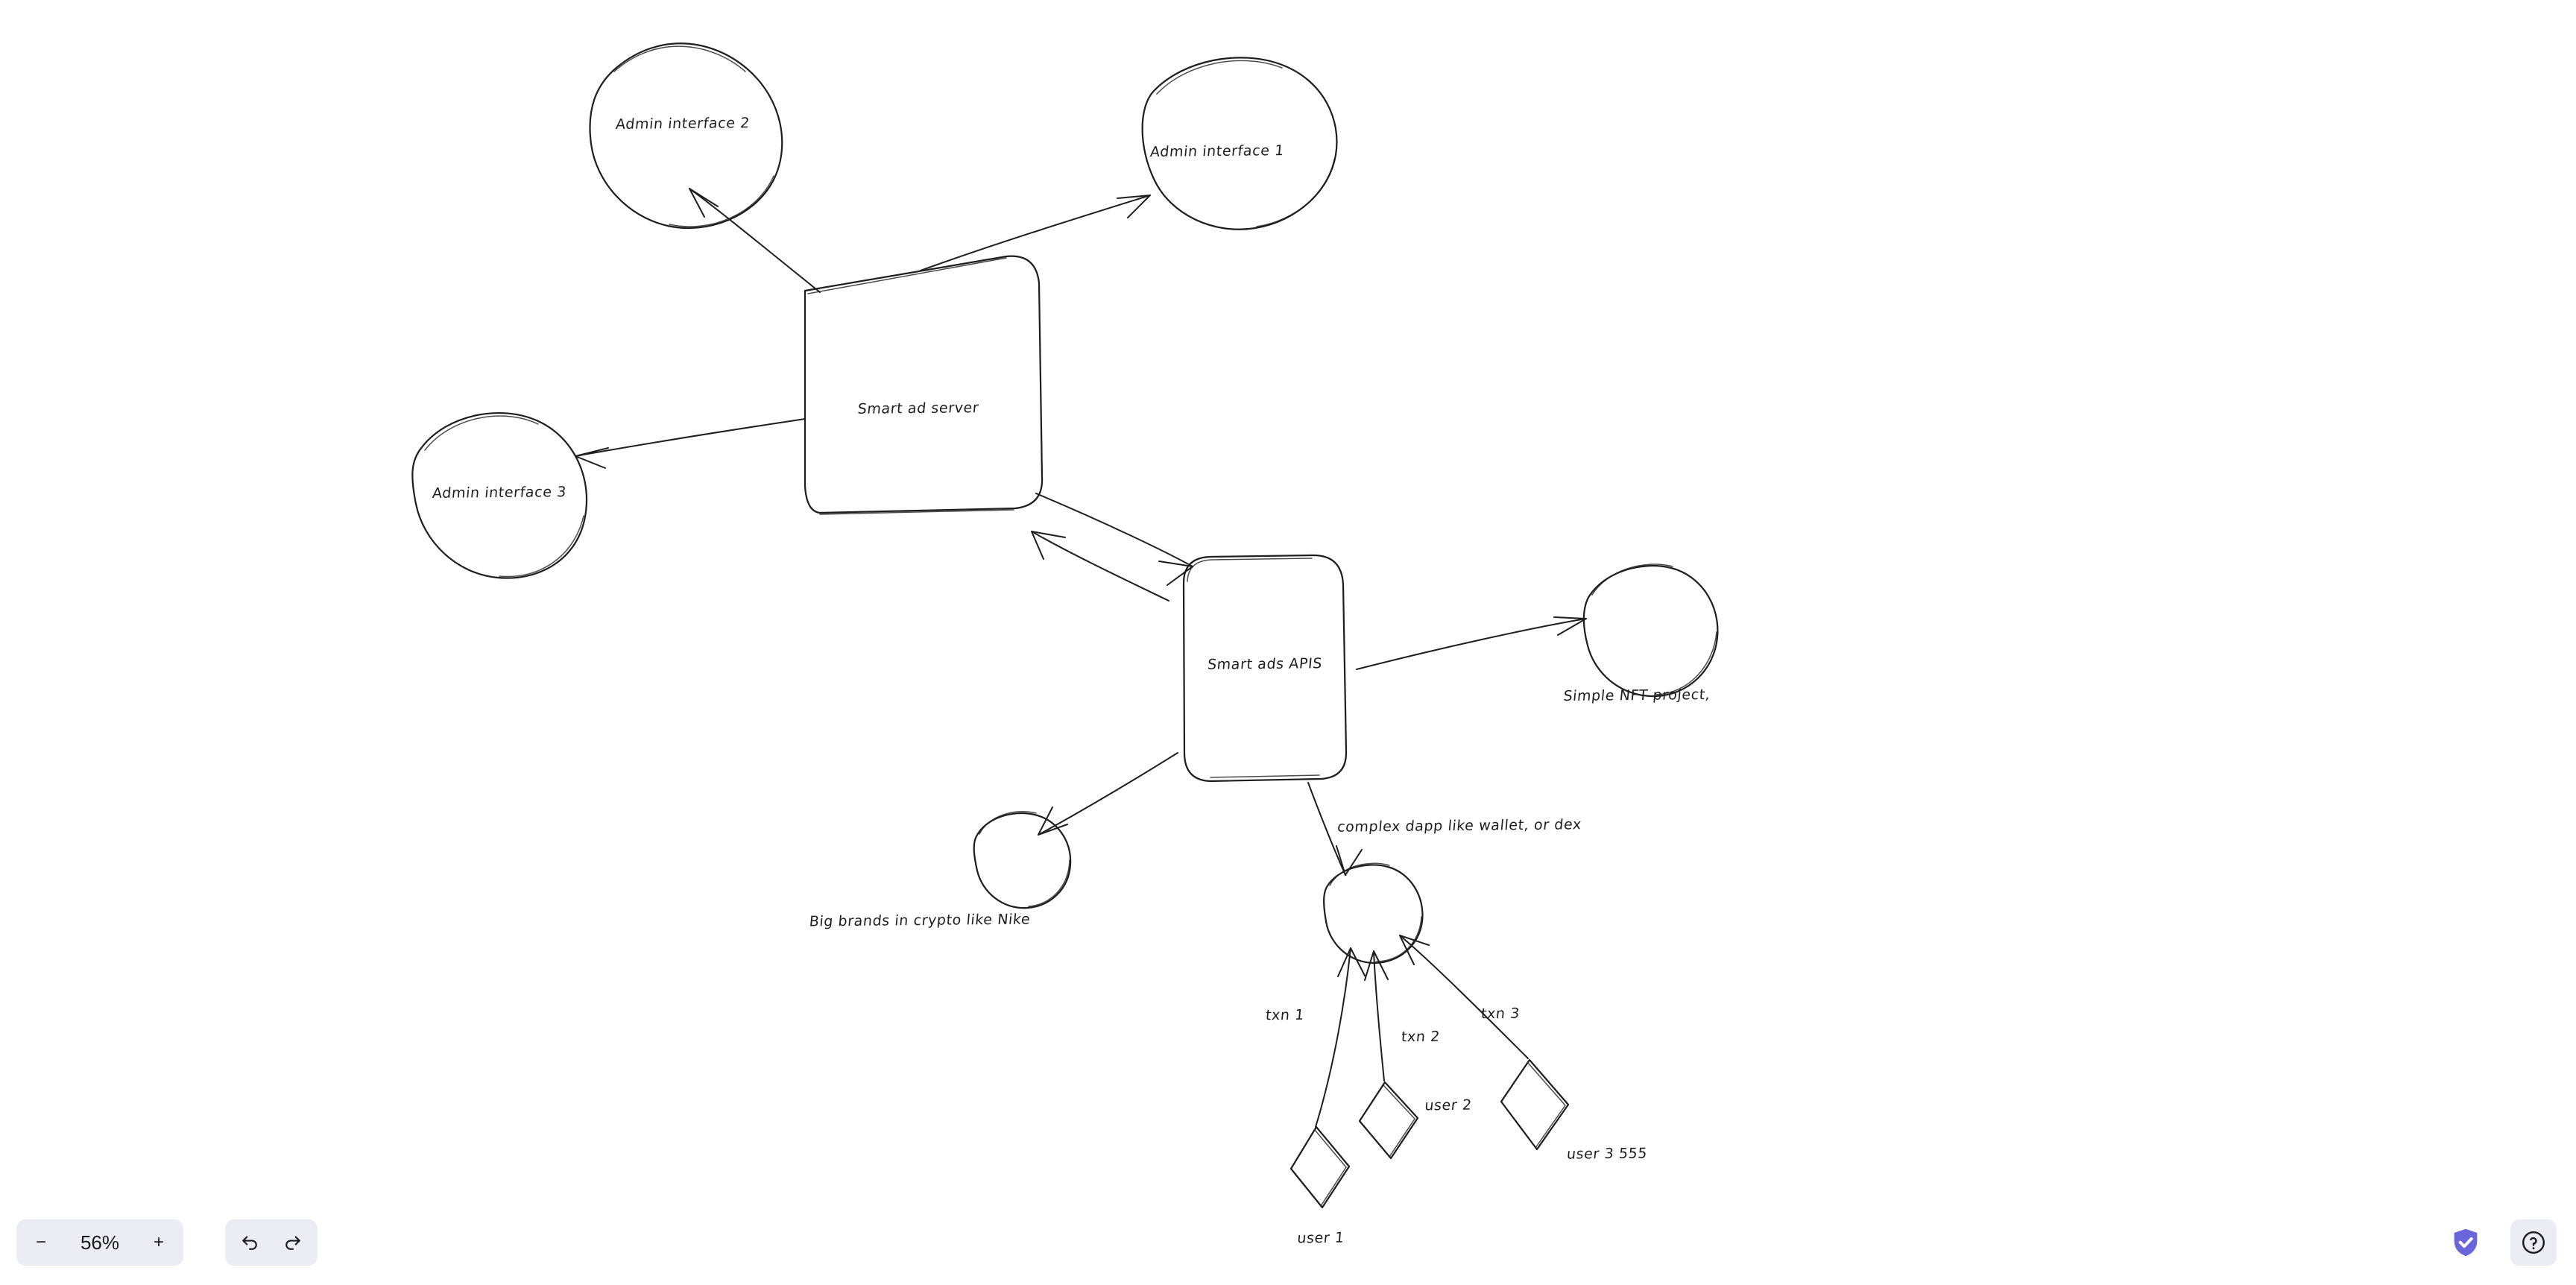 This screenshot has width=2576, height=1285. I want to click on edge-label-txn-3: txn 3, so click(1500, 1014).